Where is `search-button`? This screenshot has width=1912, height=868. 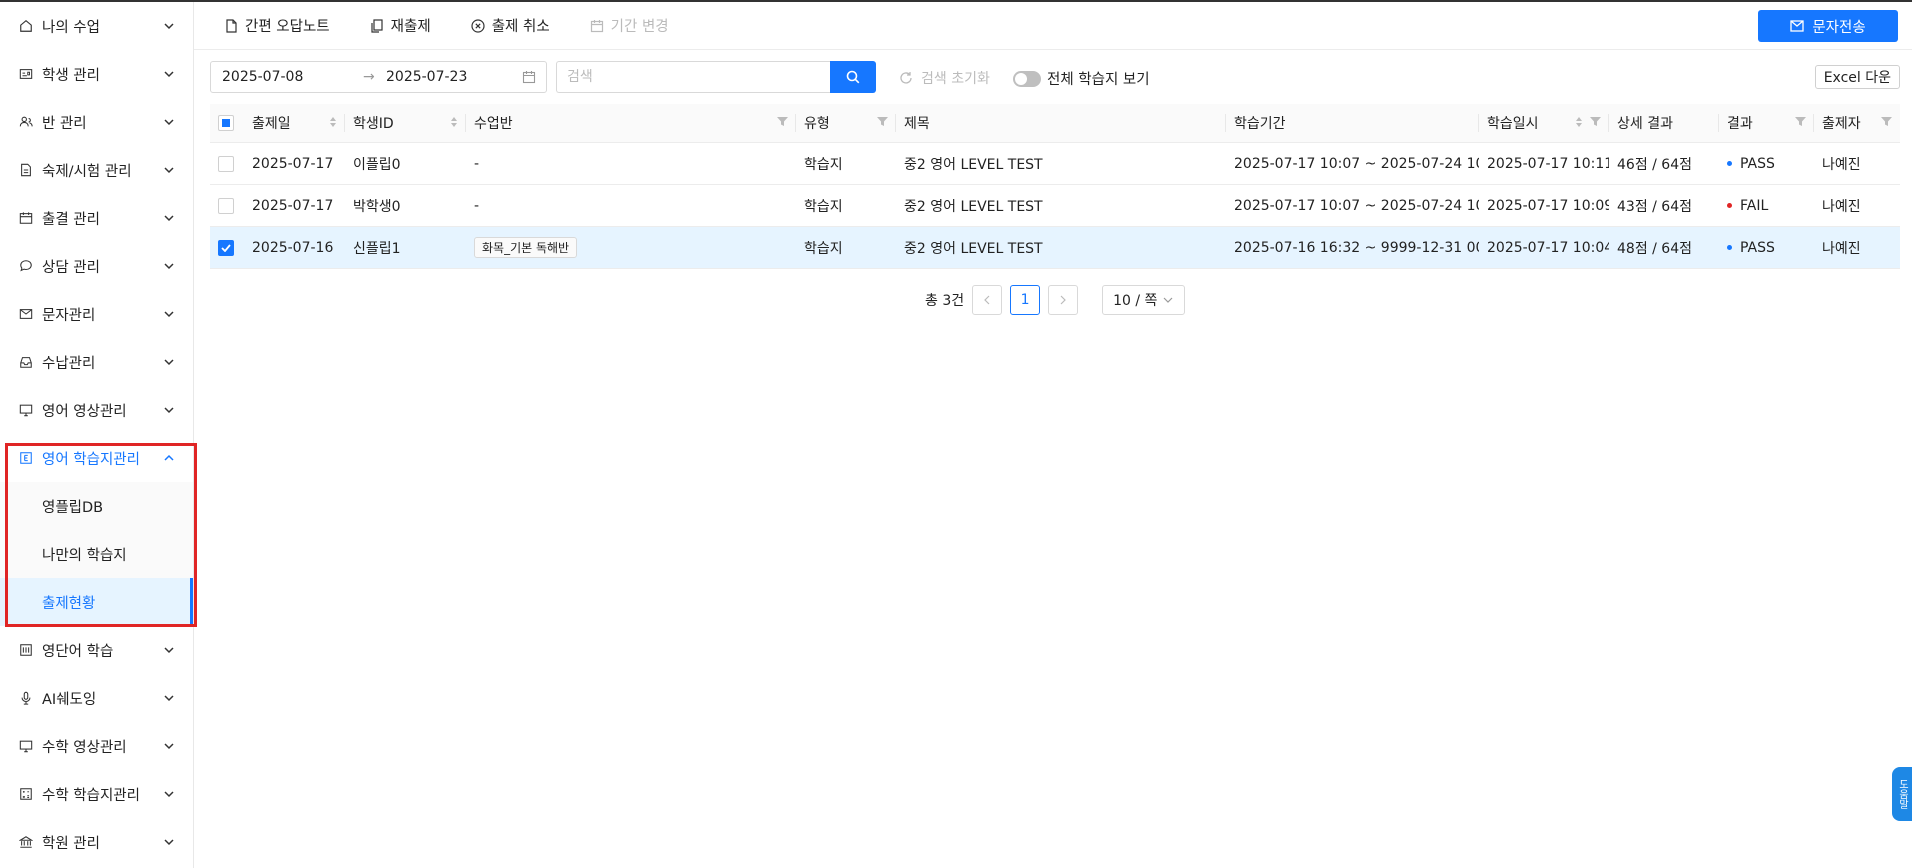
search-button is located at coordinates (853, 77).